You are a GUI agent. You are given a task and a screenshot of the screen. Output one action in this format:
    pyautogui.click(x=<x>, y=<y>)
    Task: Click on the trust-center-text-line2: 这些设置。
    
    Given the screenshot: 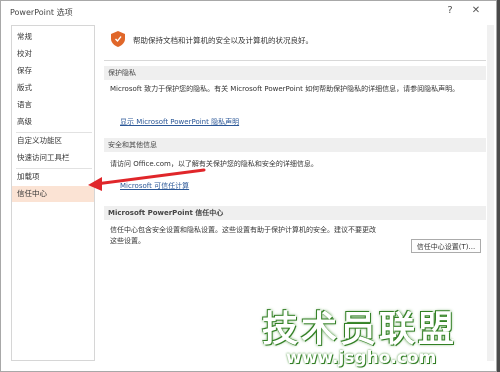 What is the action you would take?
    pyautogui.click(x=127, y=241)
    